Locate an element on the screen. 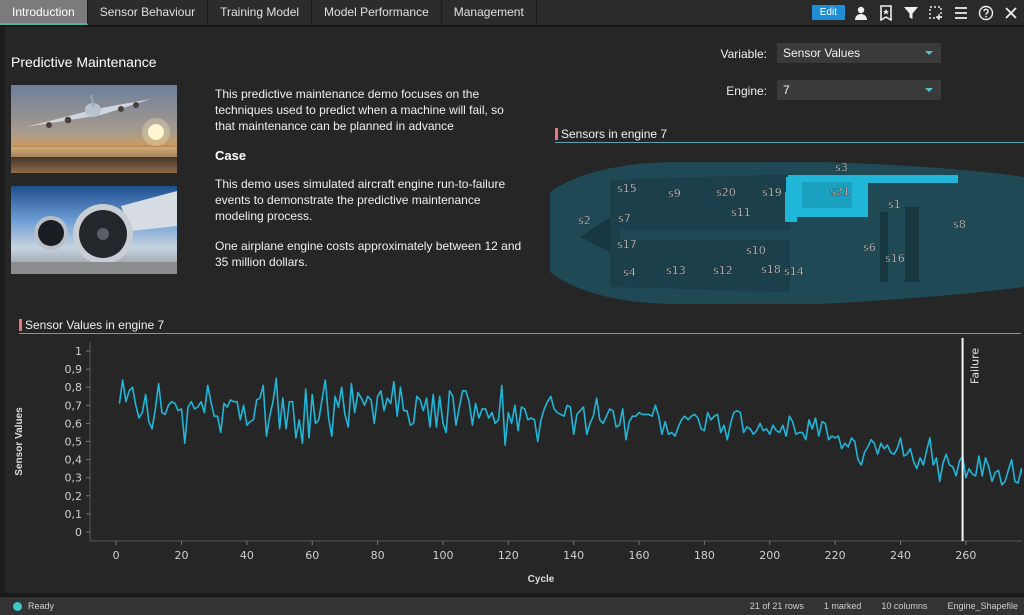  sensor-label-s16: s16 is located at coordinates (895, 258).